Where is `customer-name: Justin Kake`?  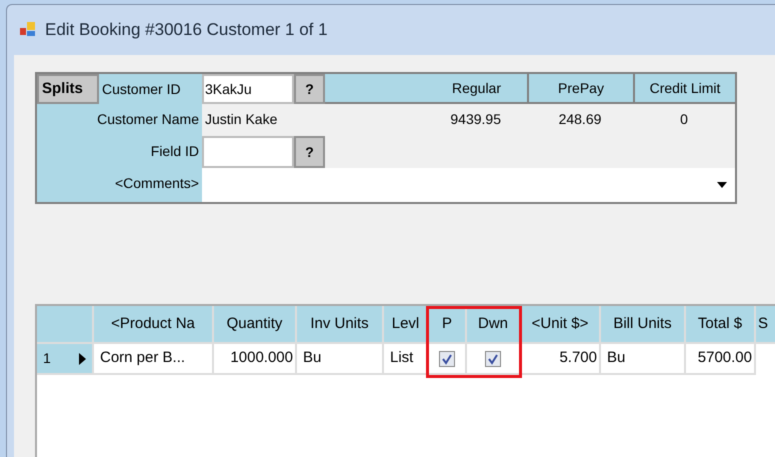 customer-name: Justin Kake is located at coordinates (241, 119).